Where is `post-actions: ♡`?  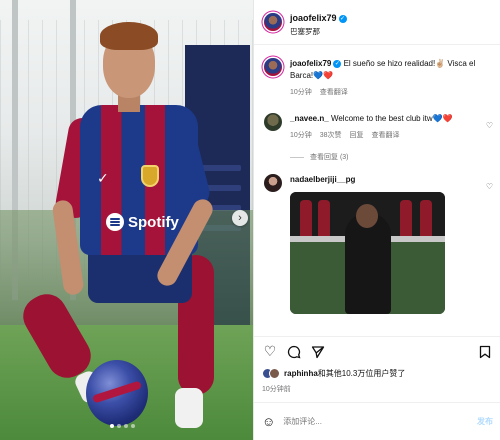
post-actions: ♡ is located at coordinates (377, 351).